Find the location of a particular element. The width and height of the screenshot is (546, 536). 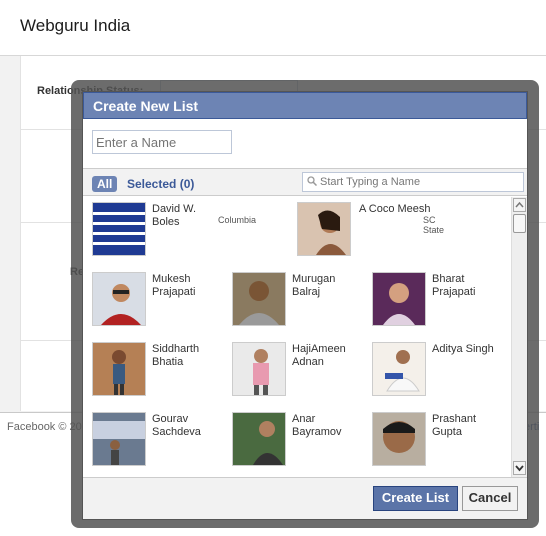

chevron-up-icon is located at coordinates (519, 204).